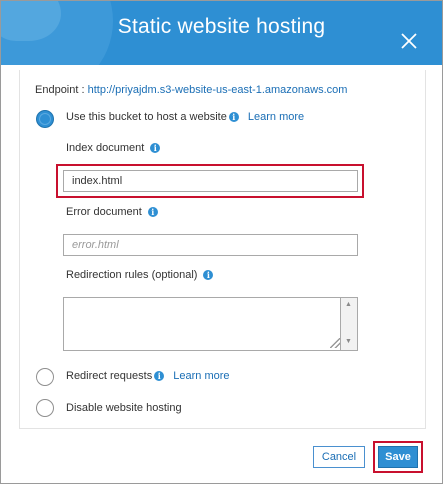  I want to click on learn-more-link-host: Learn more, so click(276, 117).